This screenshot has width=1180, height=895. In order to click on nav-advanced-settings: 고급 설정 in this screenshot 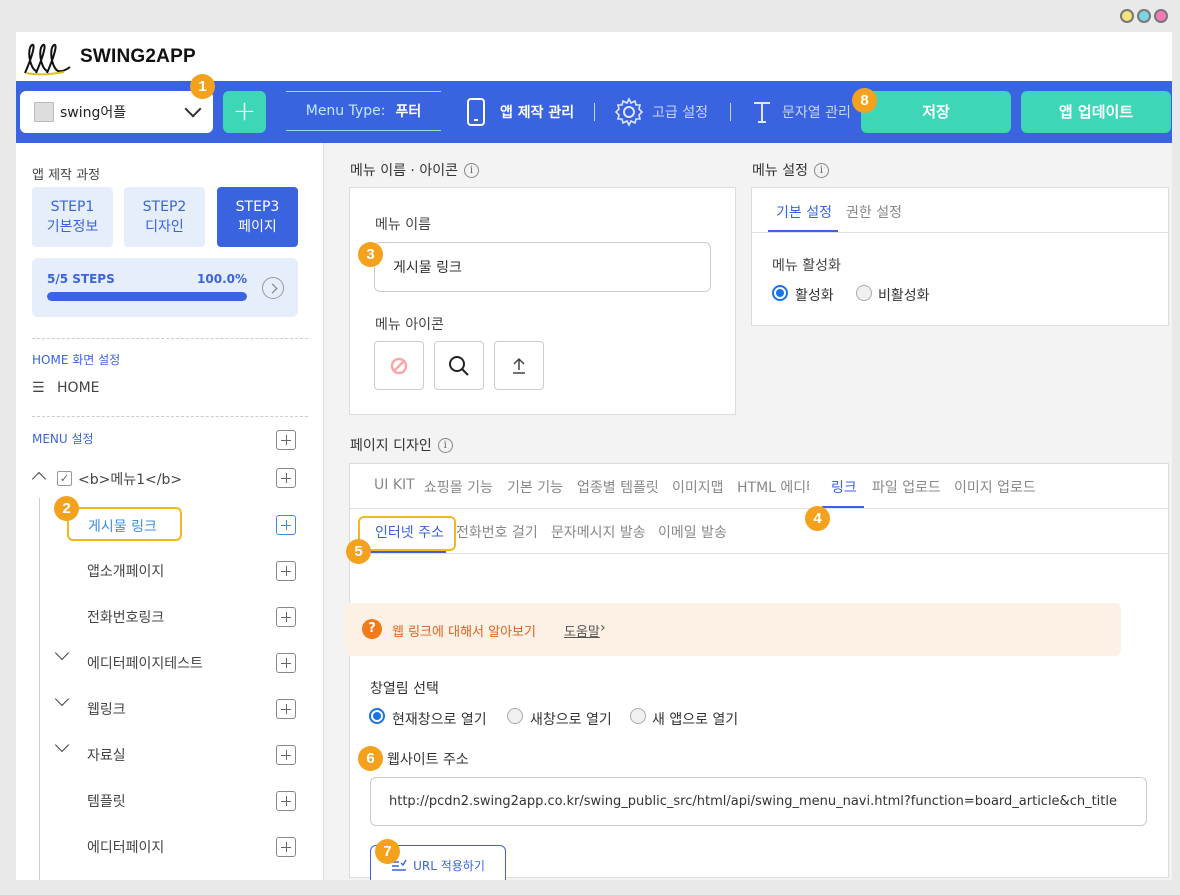, I will do `click(661, 112)`.